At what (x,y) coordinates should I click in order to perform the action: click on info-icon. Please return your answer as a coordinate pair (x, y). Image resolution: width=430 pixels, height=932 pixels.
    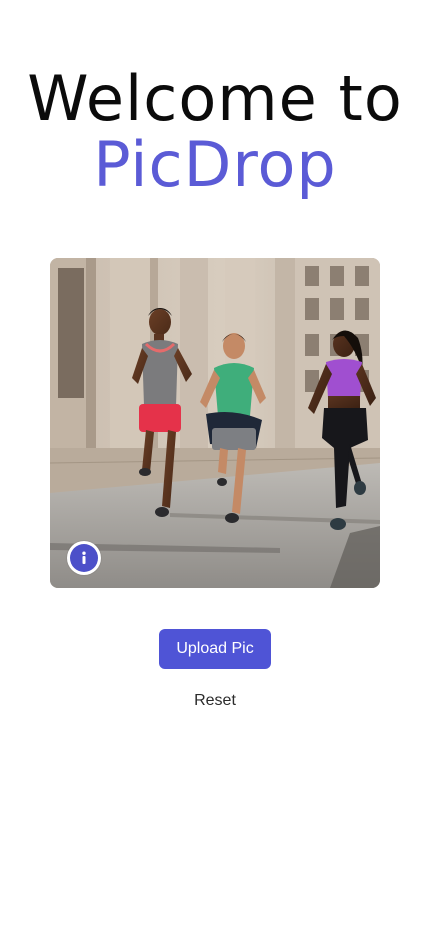
    Looking at the image, I should click on (84, 558).